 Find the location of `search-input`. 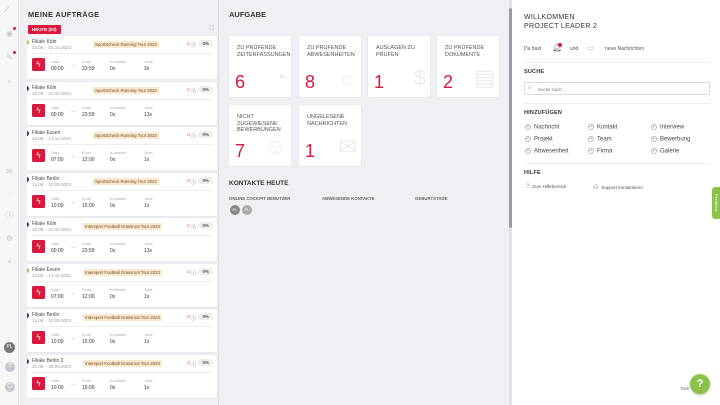

search-input is located at coordinates (622, 89).